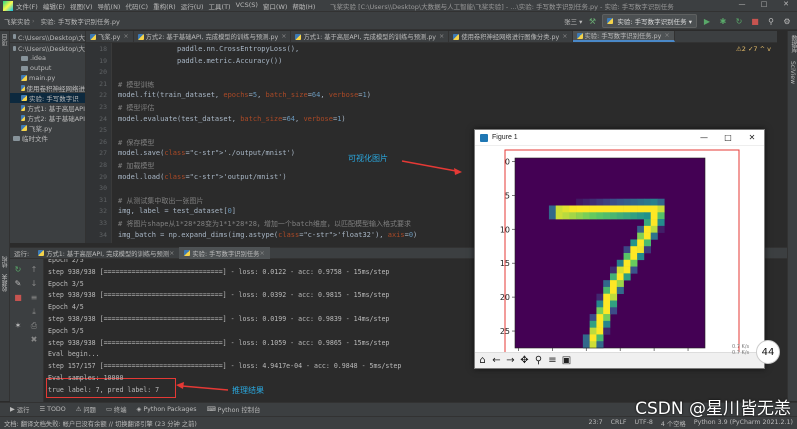 The height and width of the screenshot is (429, 797). I want to click on network-speed-widget: 0.7 K/s 0.7 K/s, so click(740, 350).